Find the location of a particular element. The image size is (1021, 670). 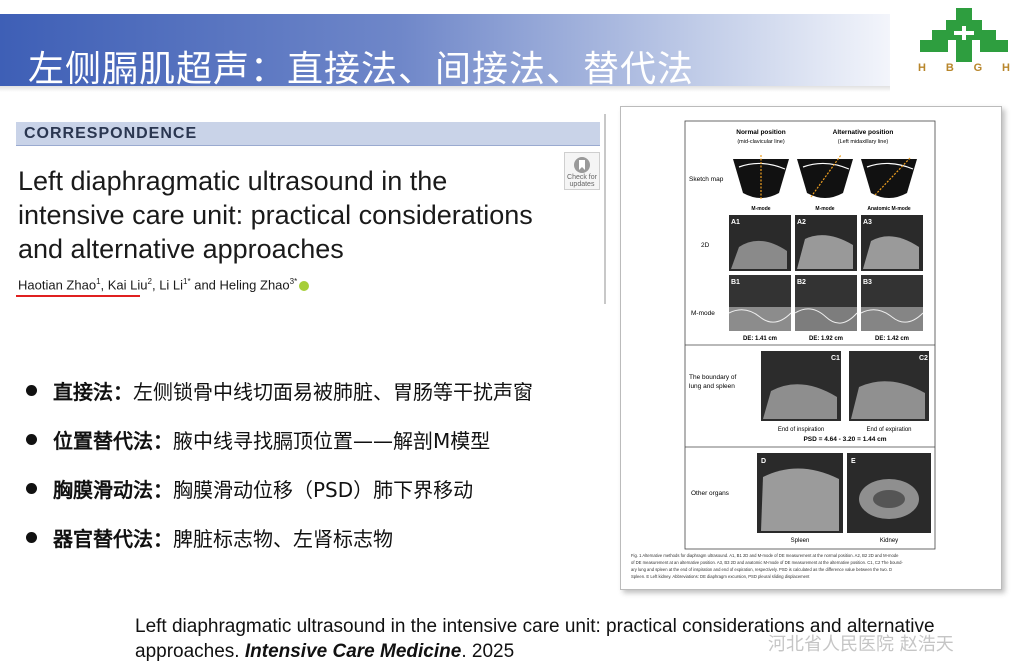

bullet-heading: 器官替代法： is located at coordinates (113, 539).